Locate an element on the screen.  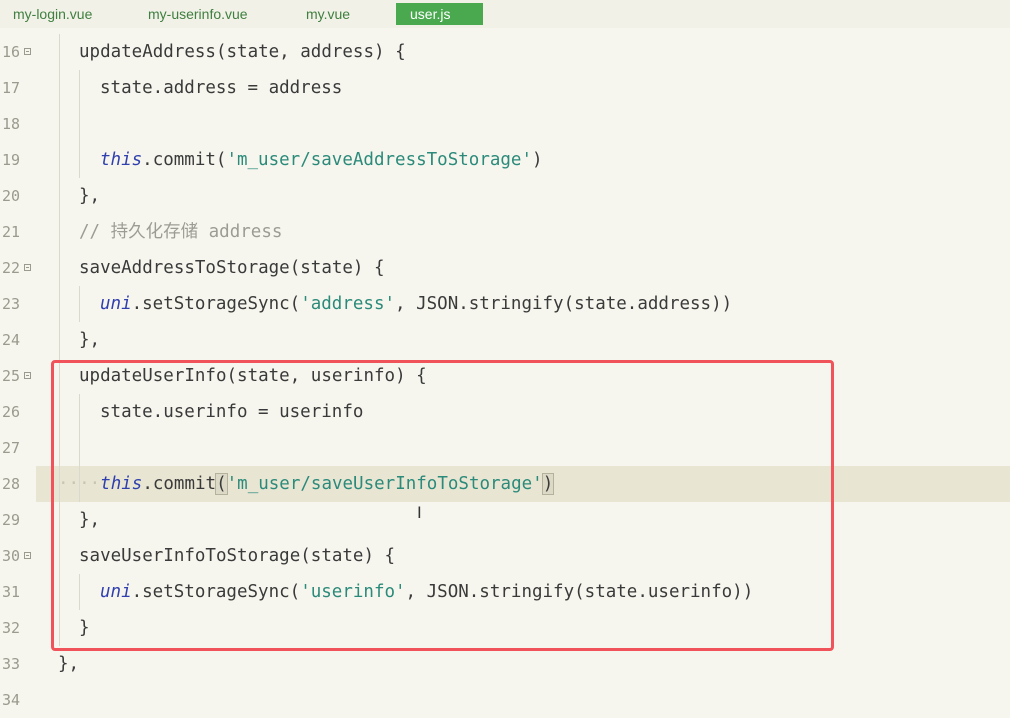
code-token: 'm_user/saveAddressToStorage' is located at coordinates (379, 160).